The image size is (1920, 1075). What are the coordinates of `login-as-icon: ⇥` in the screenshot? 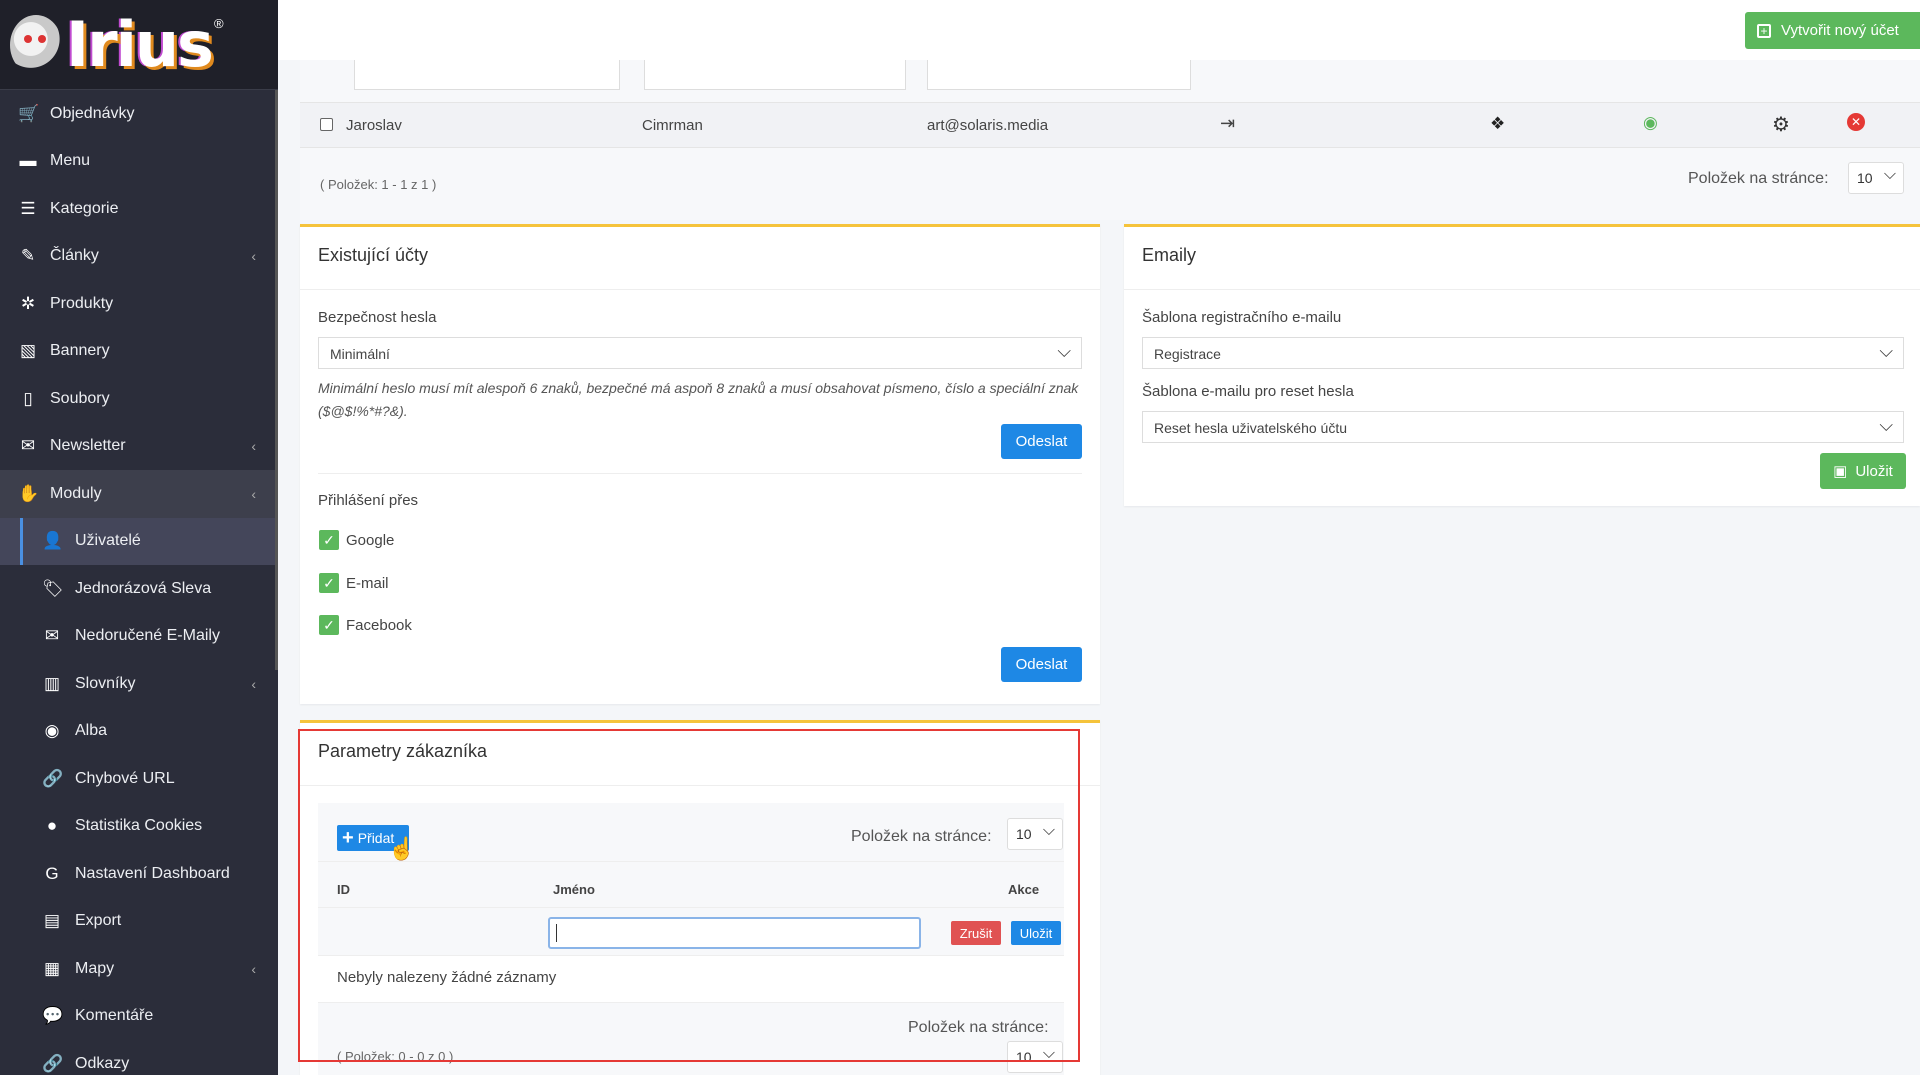 It's located at (1227, 123).